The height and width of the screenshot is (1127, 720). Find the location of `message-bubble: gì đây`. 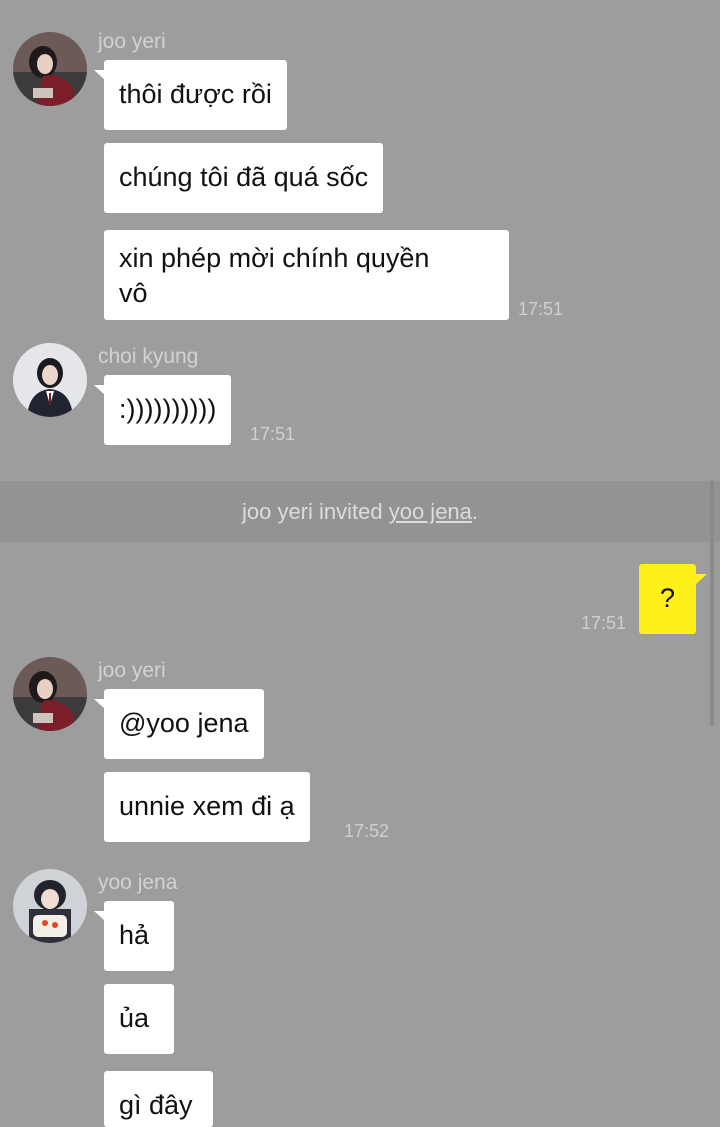

message-bubble: gì đây is located at coordinates (158, 1099).